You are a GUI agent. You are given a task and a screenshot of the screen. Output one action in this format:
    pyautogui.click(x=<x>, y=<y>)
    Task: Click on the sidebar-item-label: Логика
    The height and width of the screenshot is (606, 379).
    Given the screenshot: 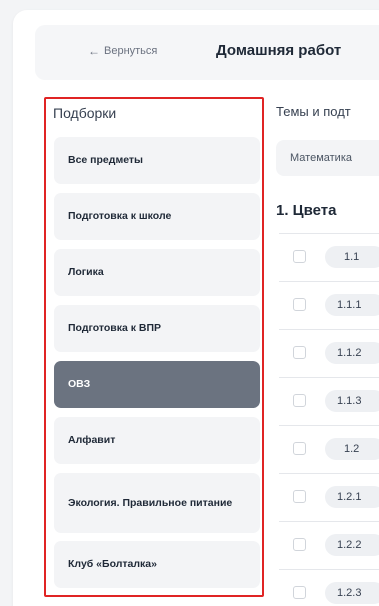 What is the action you would take?
    pyautogui.click(x=86, y=272)
    